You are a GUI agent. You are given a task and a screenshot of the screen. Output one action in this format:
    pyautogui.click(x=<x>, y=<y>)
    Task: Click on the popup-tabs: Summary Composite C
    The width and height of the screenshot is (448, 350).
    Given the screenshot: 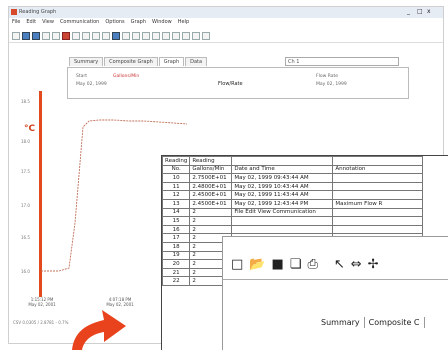 What is the action you would take?
    pyautogui.click(x=371, y=322)
    